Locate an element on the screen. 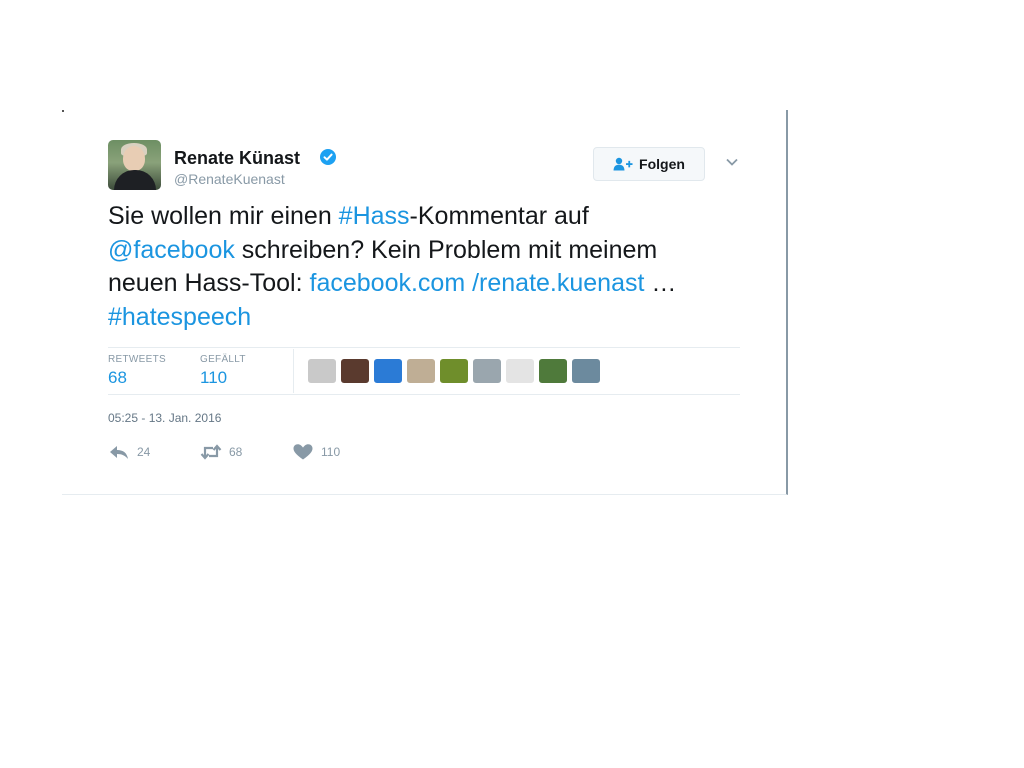  retweet-count: 68 is located at coordinates (236, 452).